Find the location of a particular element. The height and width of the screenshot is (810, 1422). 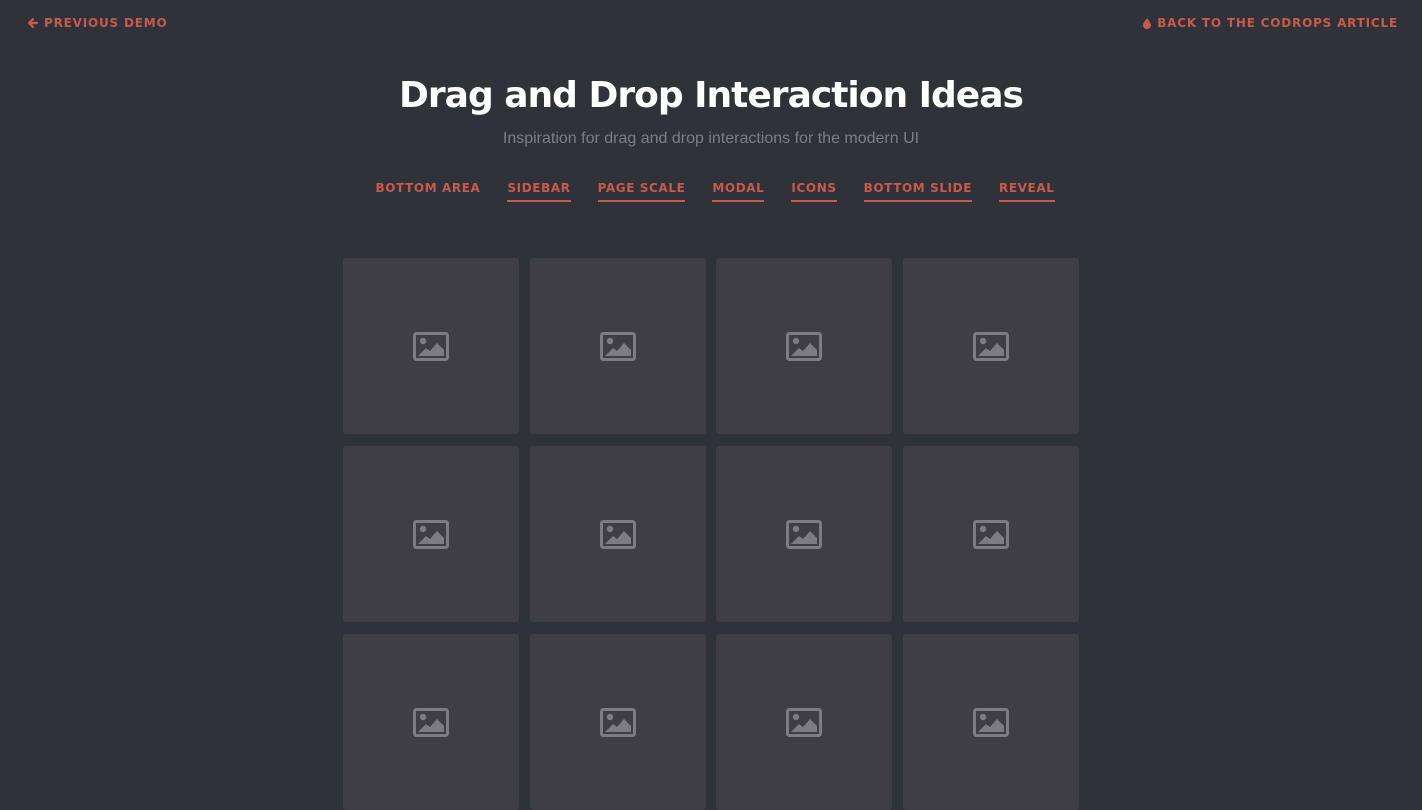

nav-item-reveal: REVEAL is located at coordinates (1027, 191).